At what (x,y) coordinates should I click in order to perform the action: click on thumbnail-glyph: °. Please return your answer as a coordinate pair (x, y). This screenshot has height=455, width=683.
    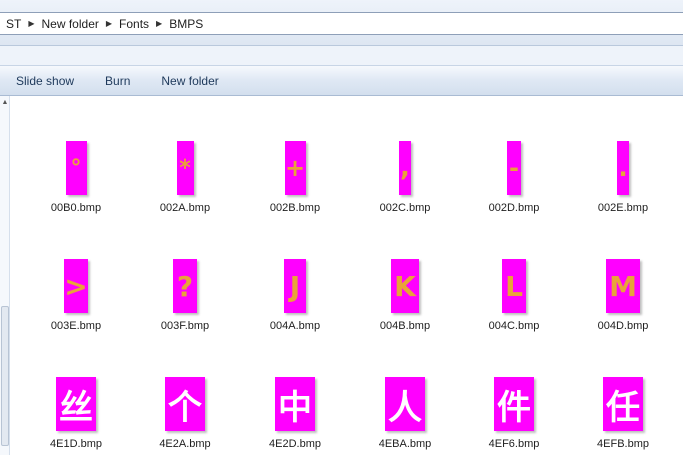
    Looking at the image, I should click on (76, 168).